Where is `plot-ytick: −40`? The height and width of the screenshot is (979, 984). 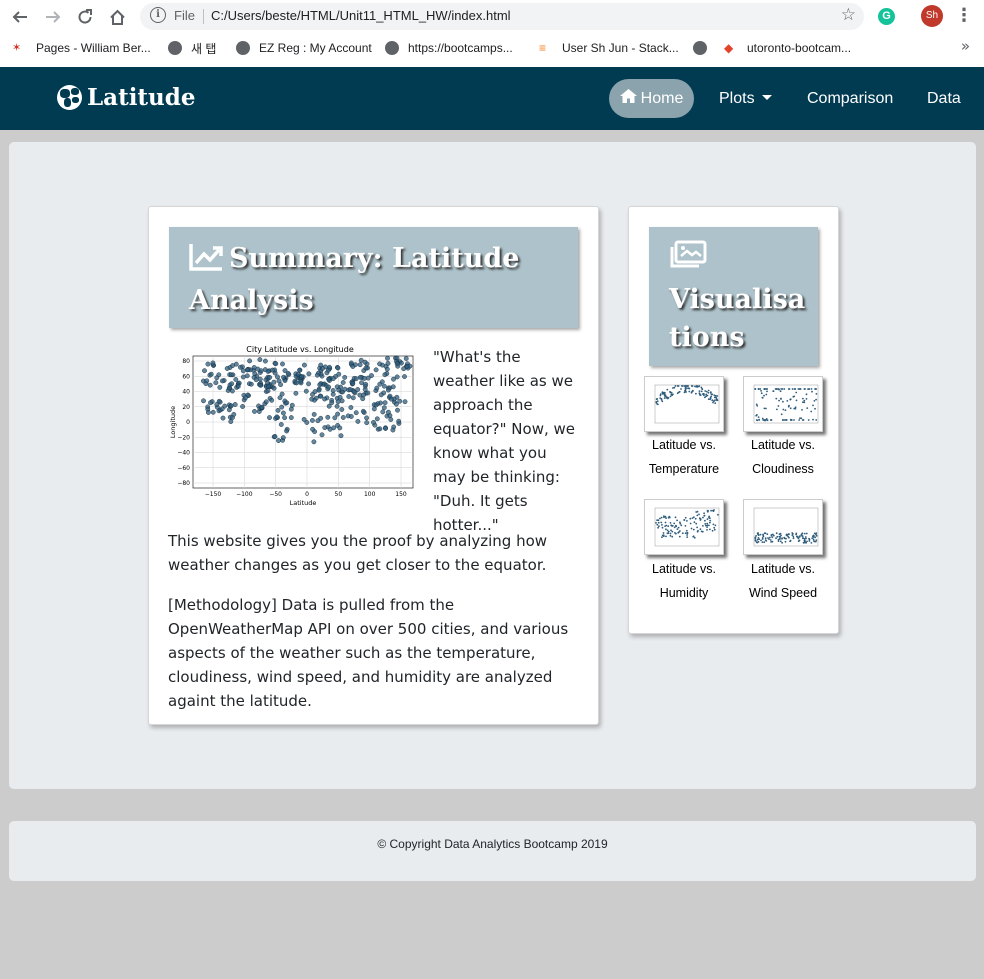 plot-ytick: −40 is located at coordinates (183, 453).